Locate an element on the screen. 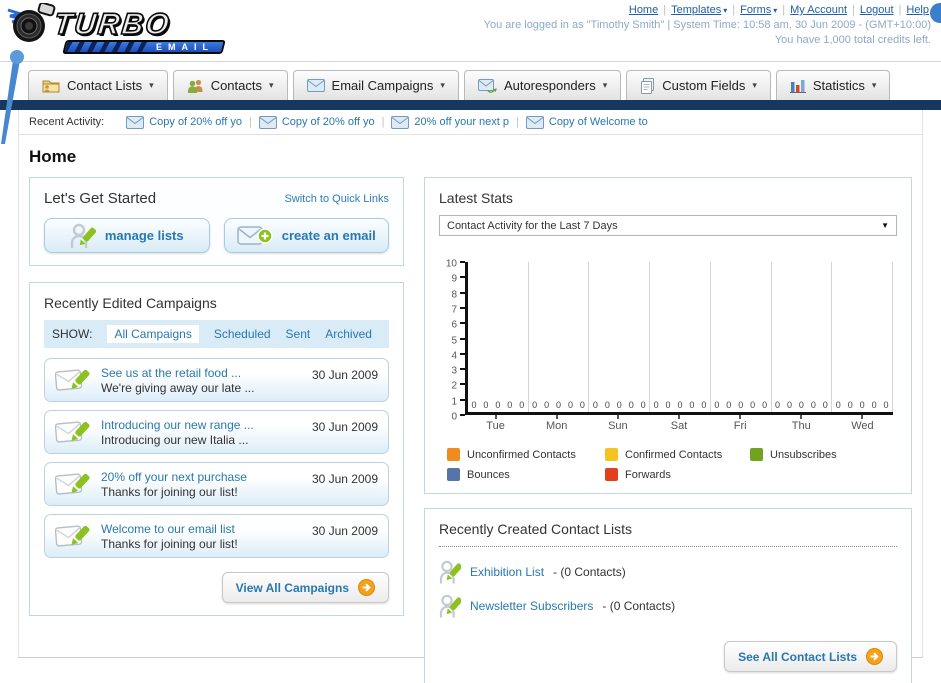 This screenshot has height=683, width=941. filter-sent: Sent is located at coordinates (298, 334).